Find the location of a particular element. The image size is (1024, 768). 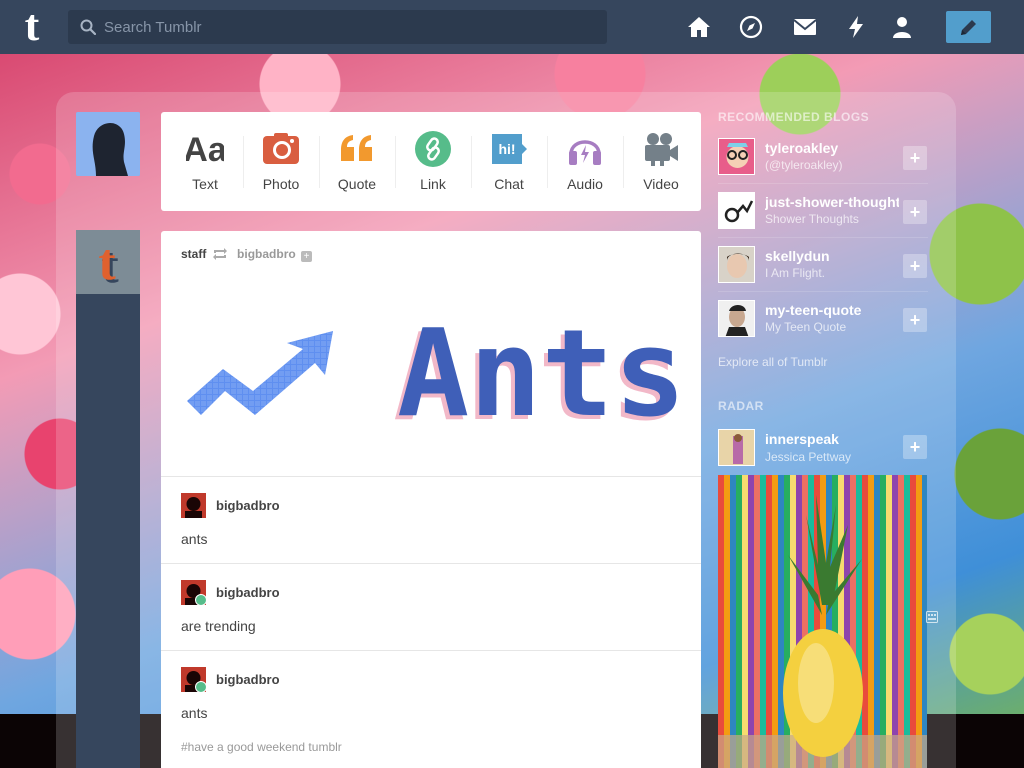

keyboard-shortcuts-icon is located at coordinates (932, 617).